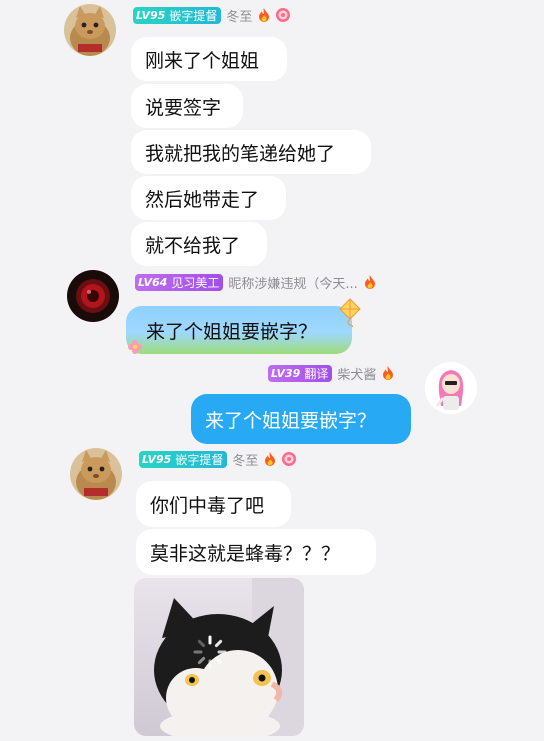  What do you see at coordinates (356, 373) in the screenshot?
I see `sender-nickname: 柴犬酱` at bounding box center [356, 373].